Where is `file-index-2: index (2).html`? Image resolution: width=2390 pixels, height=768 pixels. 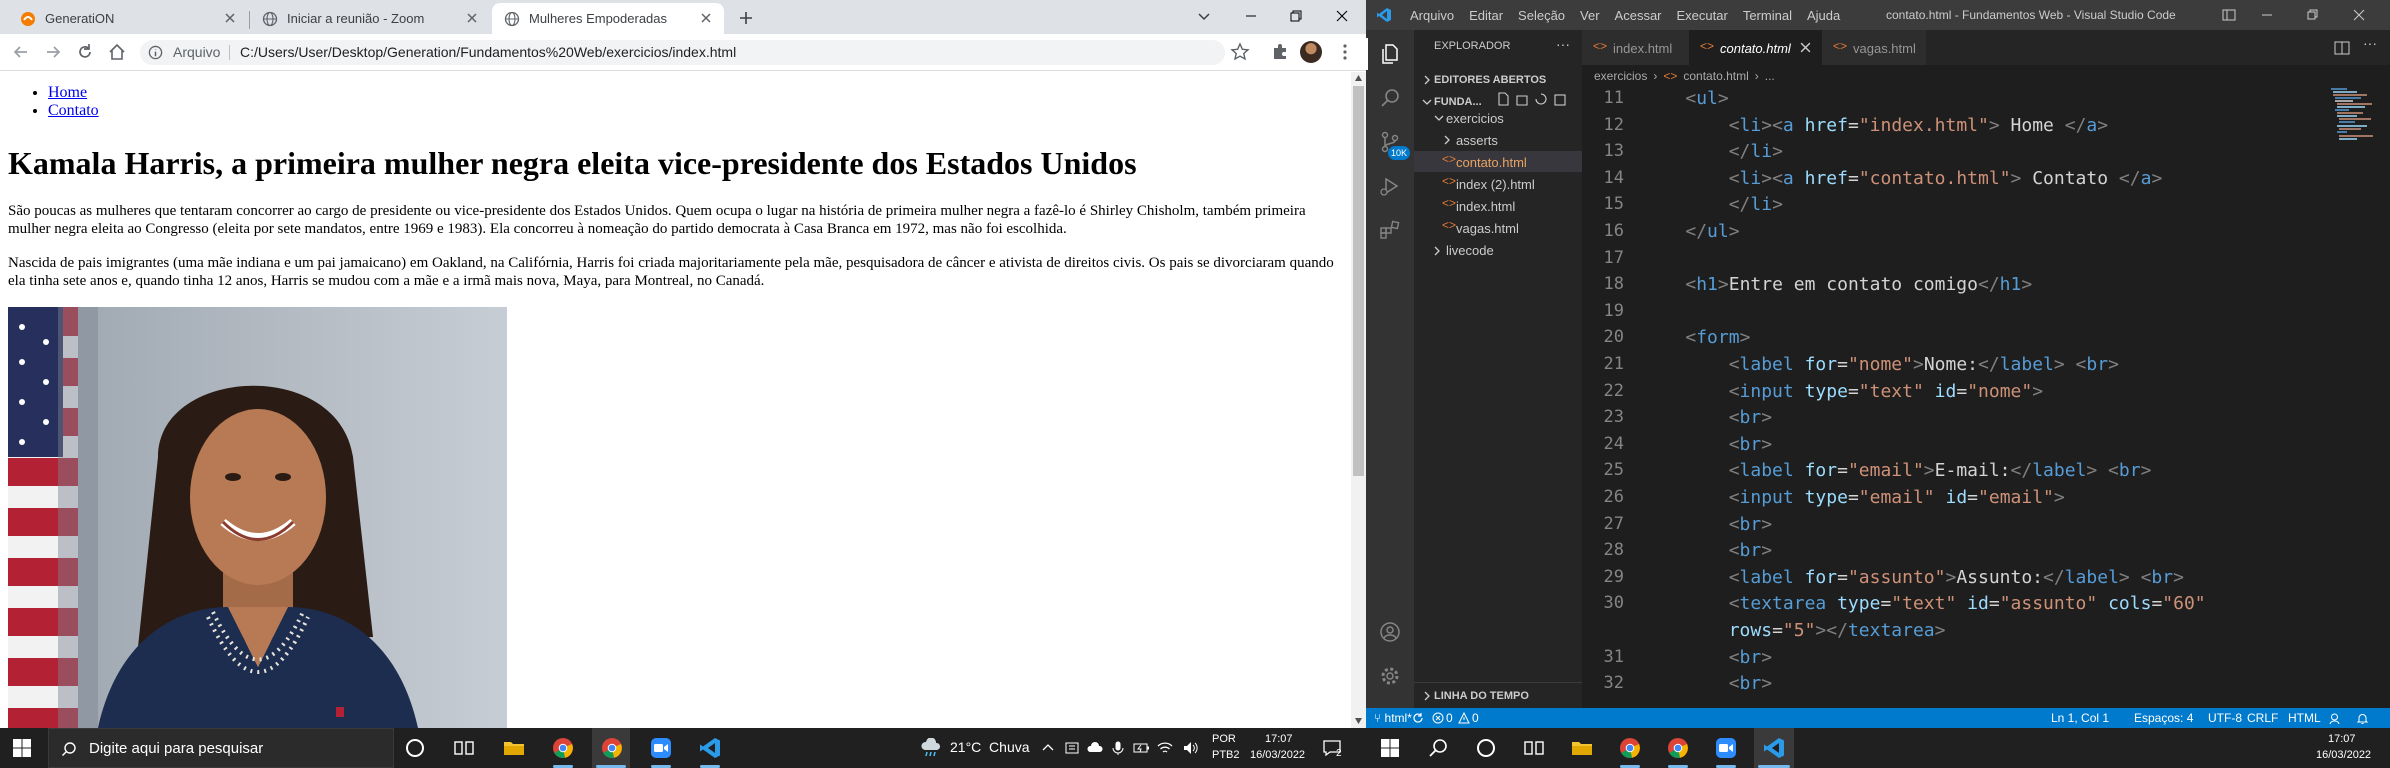
file-index-2: index (2).html is located at coordinates (1495, 184).